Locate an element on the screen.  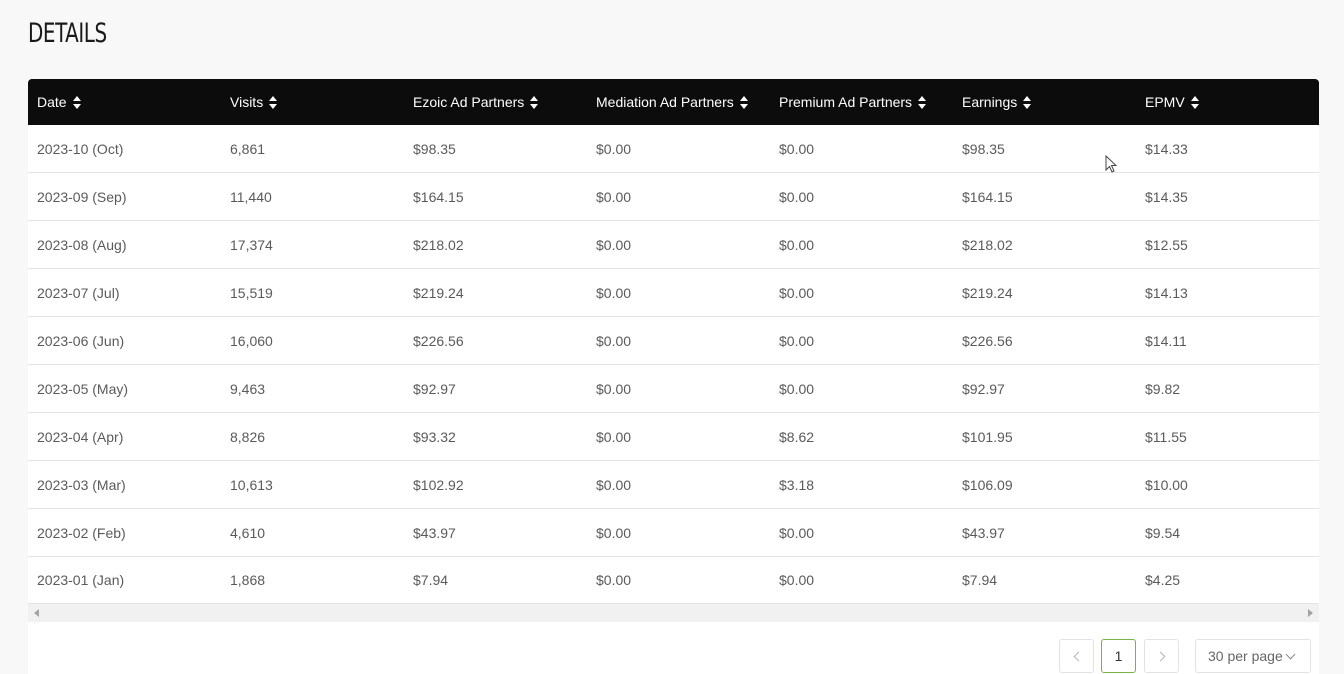
table-cell: 9,463 is located at coordinates (248, 388).